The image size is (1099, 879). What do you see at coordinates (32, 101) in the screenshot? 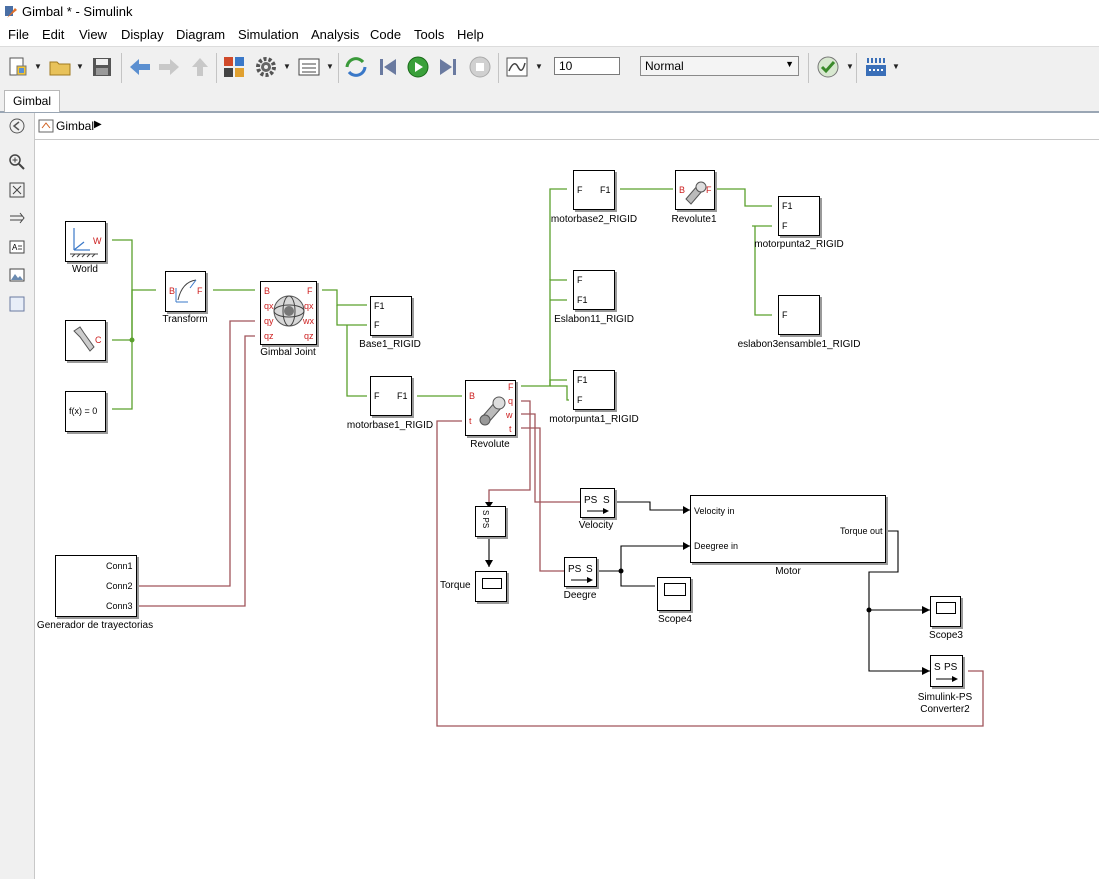
I see `tab-gimbal: Gimbal` at bounding box center [32, 101].